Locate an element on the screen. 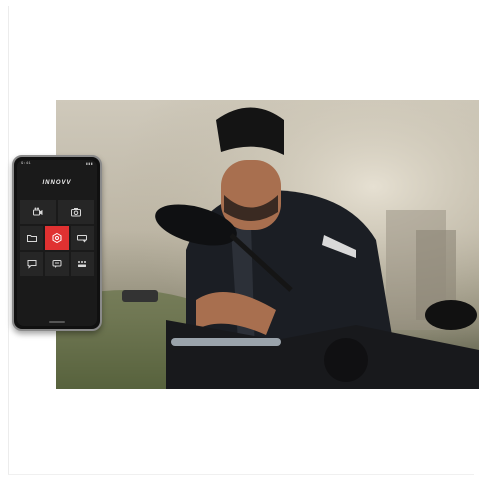 The image size is (479, 481). app-logo: INNOVV is located at coordinates (57, 183).